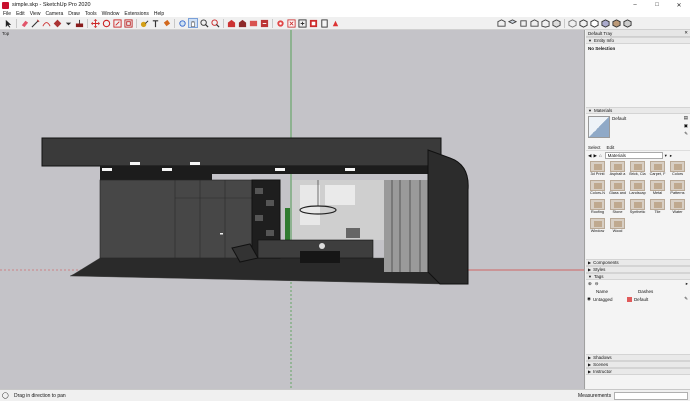 The height and width of the screenshot is (401, 690). What do you see at coordinates (501, 23) in the screenshot?
I see `front-view-icon` at bounding box center [501, 23].